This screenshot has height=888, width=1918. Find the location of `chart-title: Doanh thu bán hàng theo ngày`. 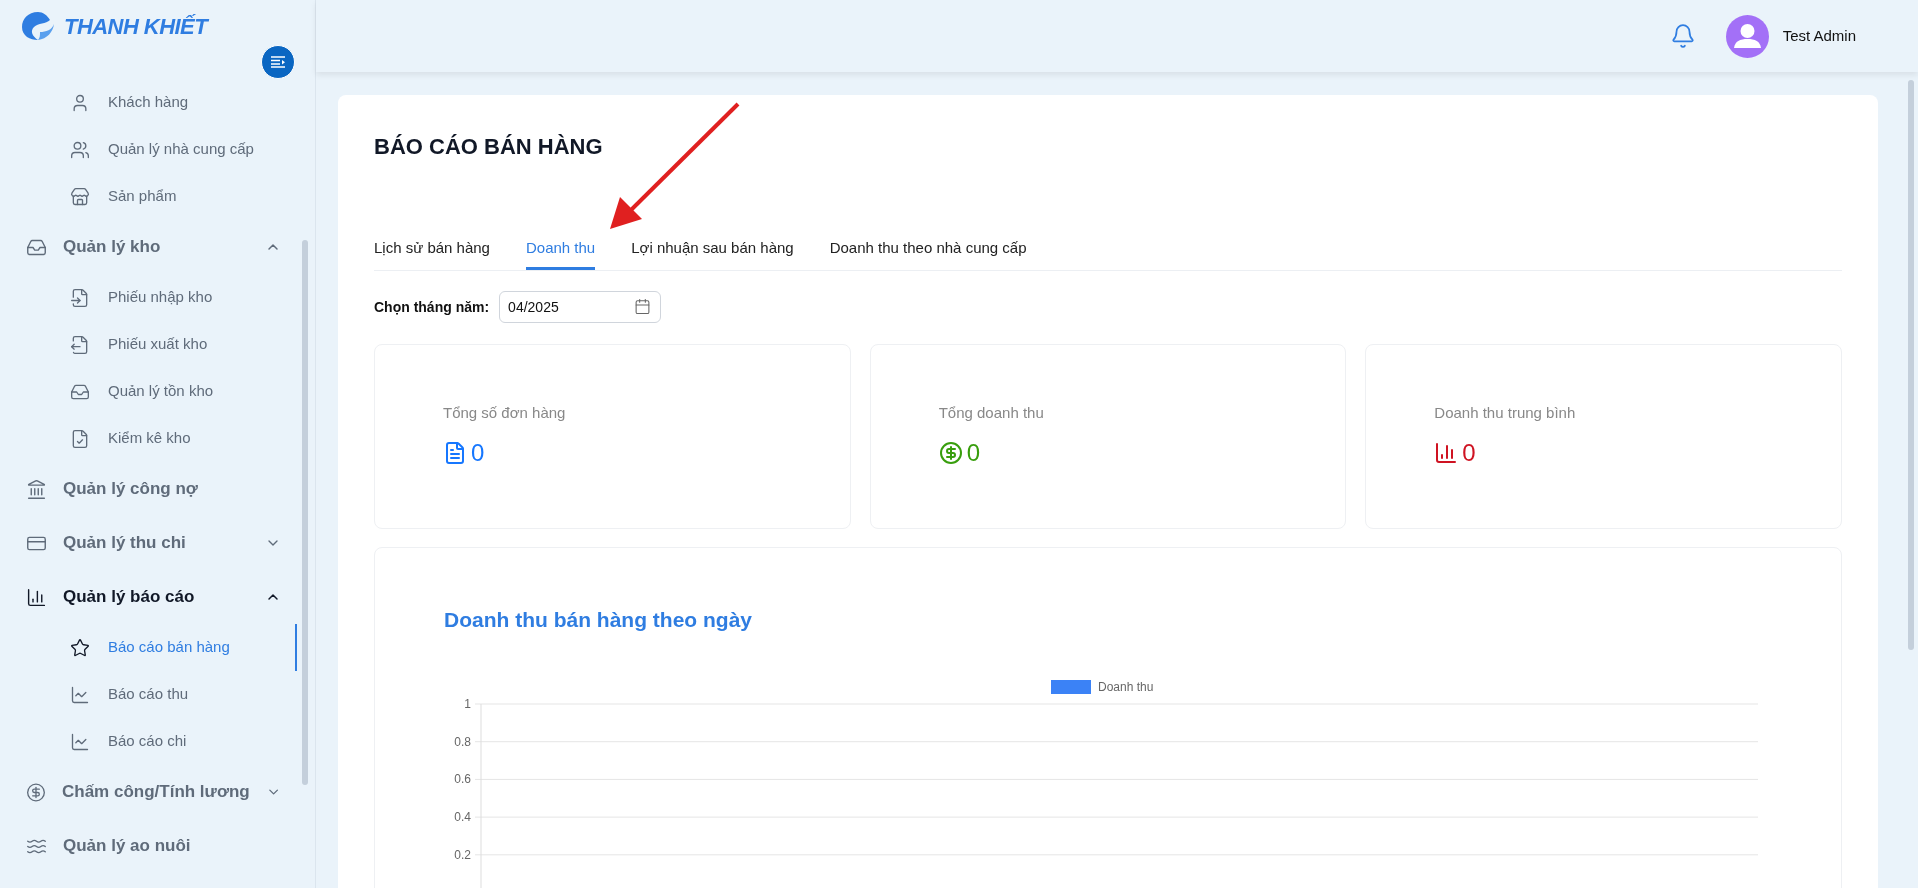

chart-title: Doanh thu bán hàng theo ngày is located at coordinates (598, 620).